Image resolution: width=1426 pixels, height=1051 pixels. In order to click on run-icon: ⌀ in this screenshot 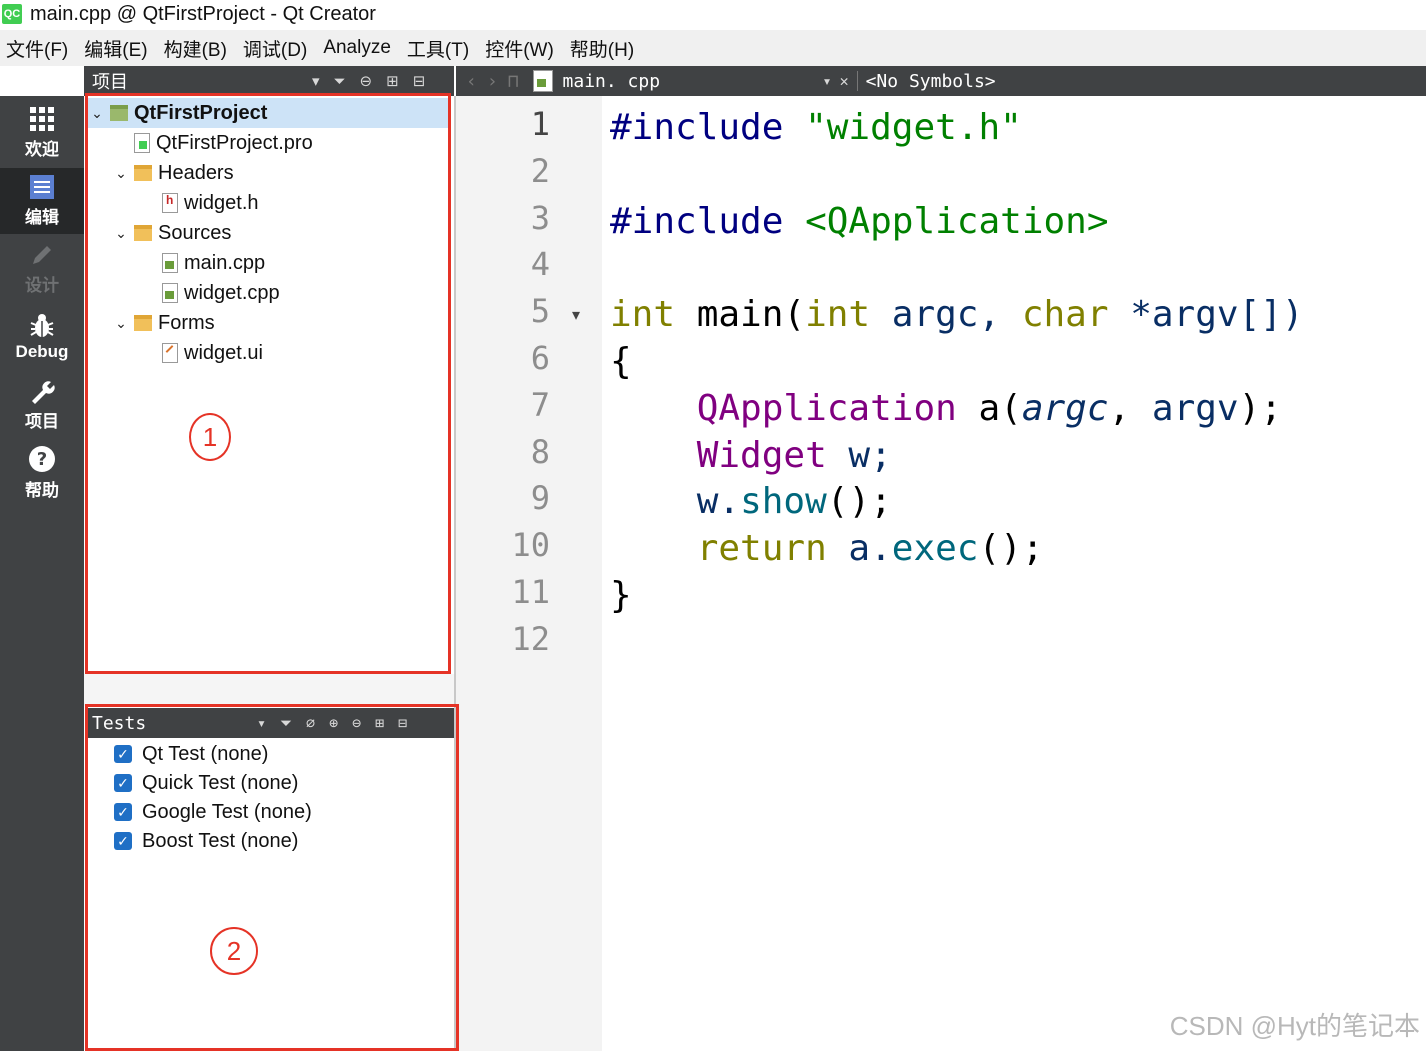, I will do `click(310, 723)`.